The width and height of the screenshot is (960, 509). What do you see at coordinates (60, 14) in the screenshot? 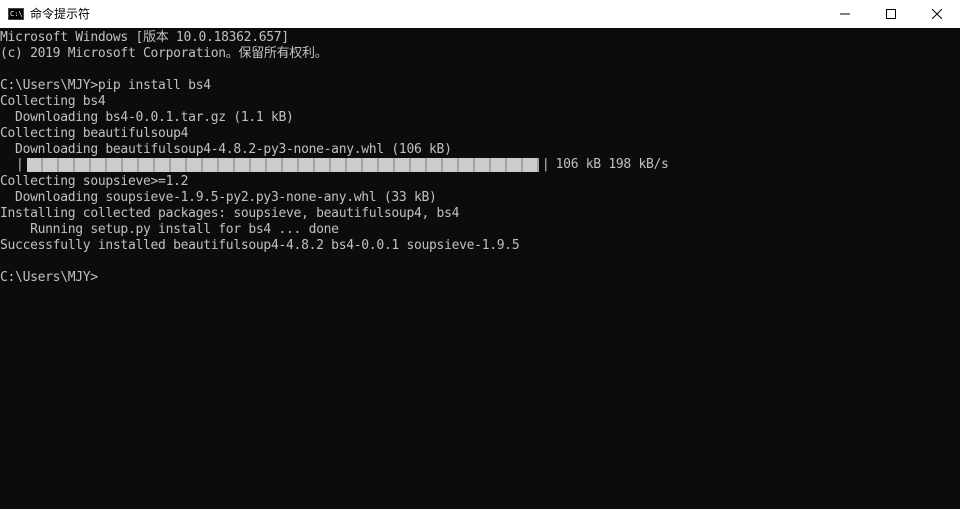
I see `window-title: 命令提示符` at bounding box center [60, 14].